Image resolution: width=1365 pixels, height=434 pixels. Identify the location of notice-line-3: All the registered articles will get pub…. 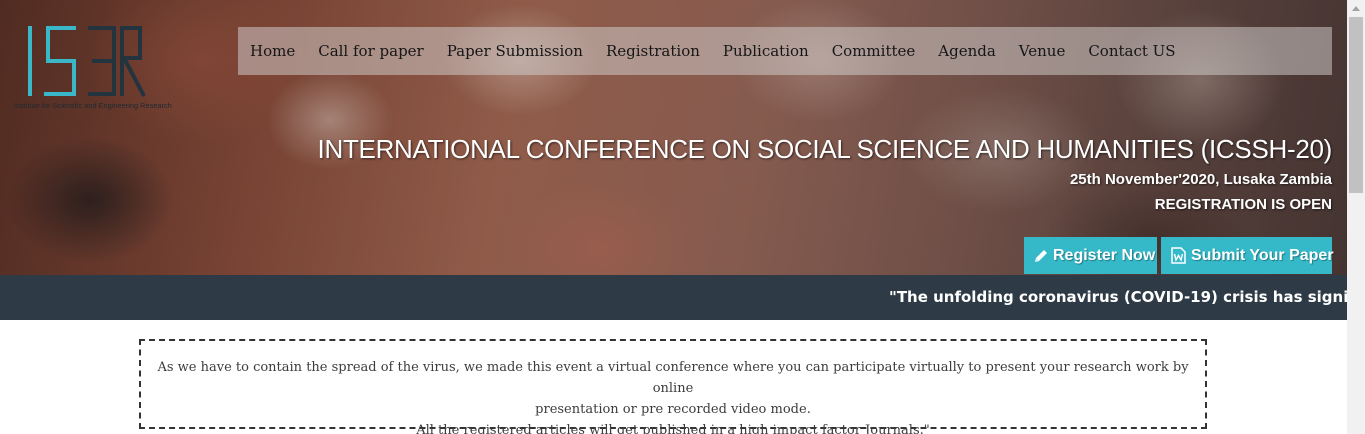
(673, 428).